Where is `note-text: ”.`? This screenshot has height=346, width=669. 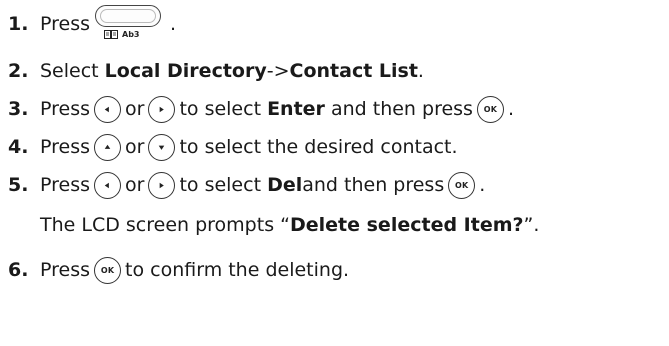 note-text: ”. is located at coordinates (531, 225).